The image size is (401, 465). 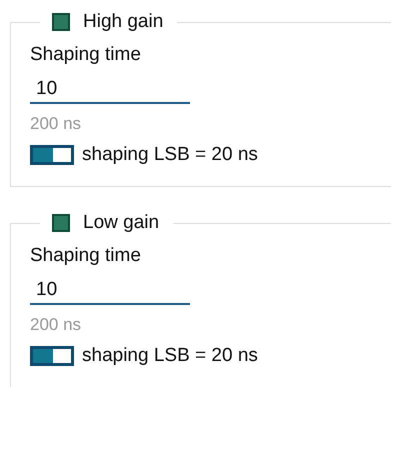 What do you see at coordinates (121, 223) in the screenshot?
I see `group-title: Low gain` at bounding box center [121, 223].